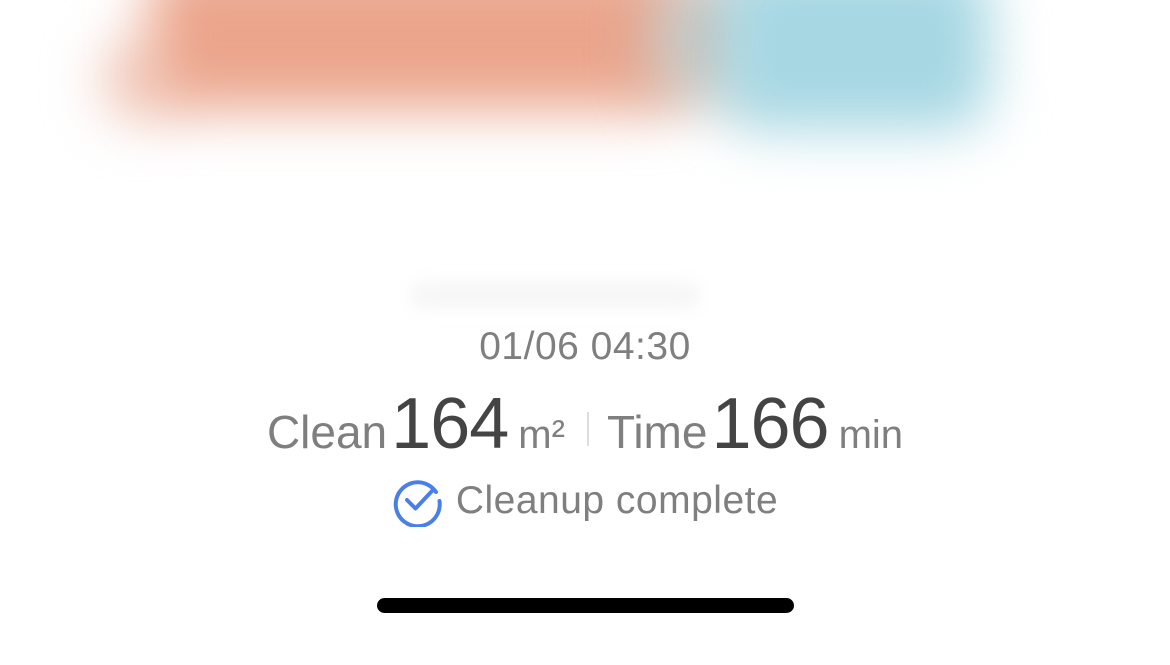  What do you see at coordinates (541, 435) in the screenshot?
I see `clean-area-unit: m²` at bounding box center [541, 435].